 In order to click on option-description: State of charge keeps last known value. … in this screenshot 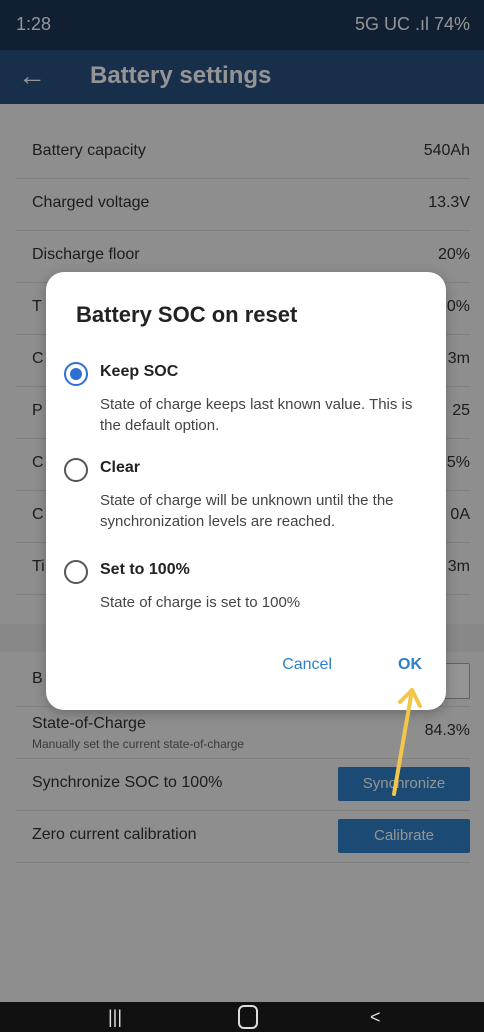, I will do `click(256, 415)`.